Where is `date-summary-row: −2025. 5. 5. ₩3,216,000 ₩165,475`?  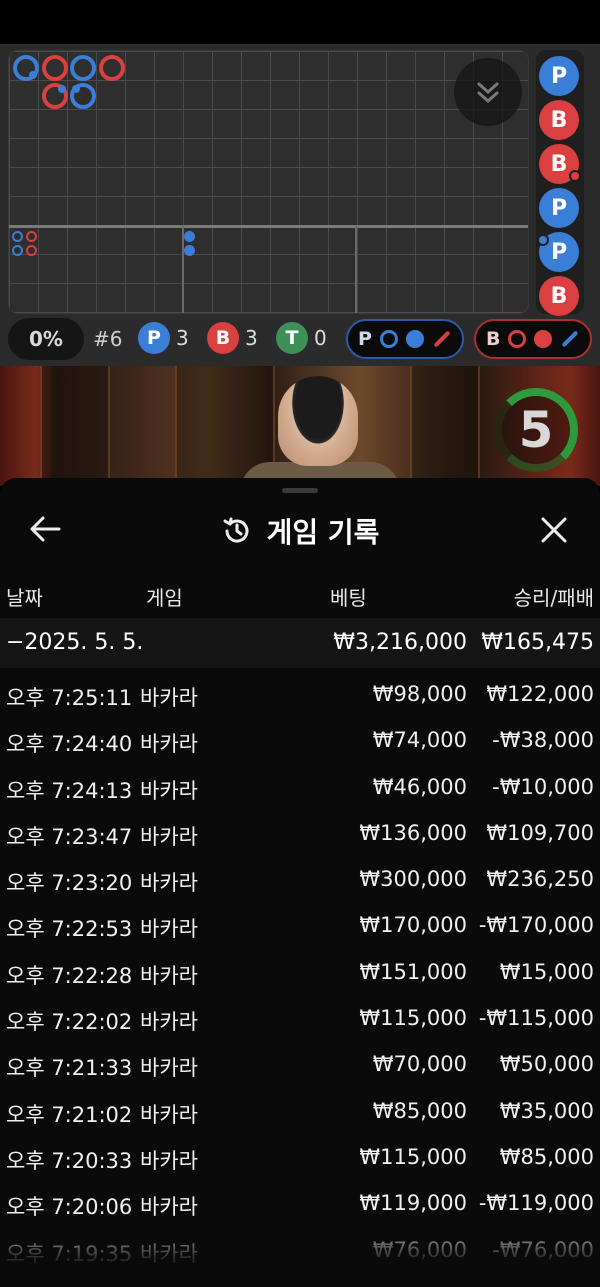 date-summary-row: −2025. 5. 5. ₩3,216,000 ₩165,475 is located at coordinates (300, 643).